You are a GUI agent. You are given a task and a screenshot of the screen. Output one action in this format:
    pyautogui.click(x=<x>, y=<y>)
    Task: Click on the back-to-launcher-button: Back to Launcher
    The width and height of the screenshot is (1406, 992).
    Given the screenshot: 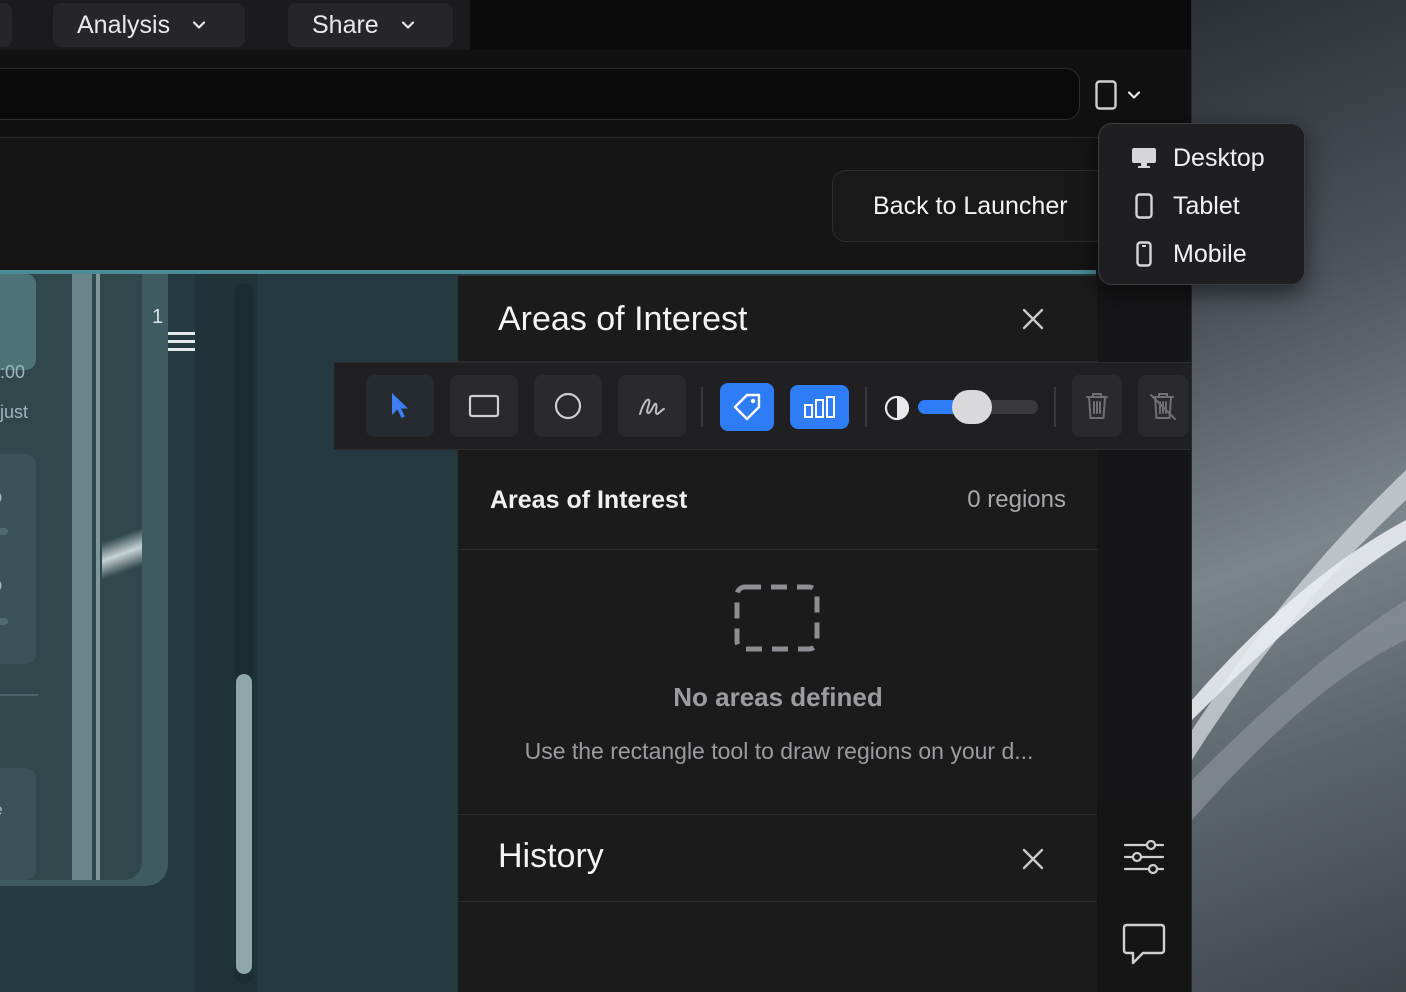 What is the action you would take?
    pyautogui.click(x=977, y=206)
    